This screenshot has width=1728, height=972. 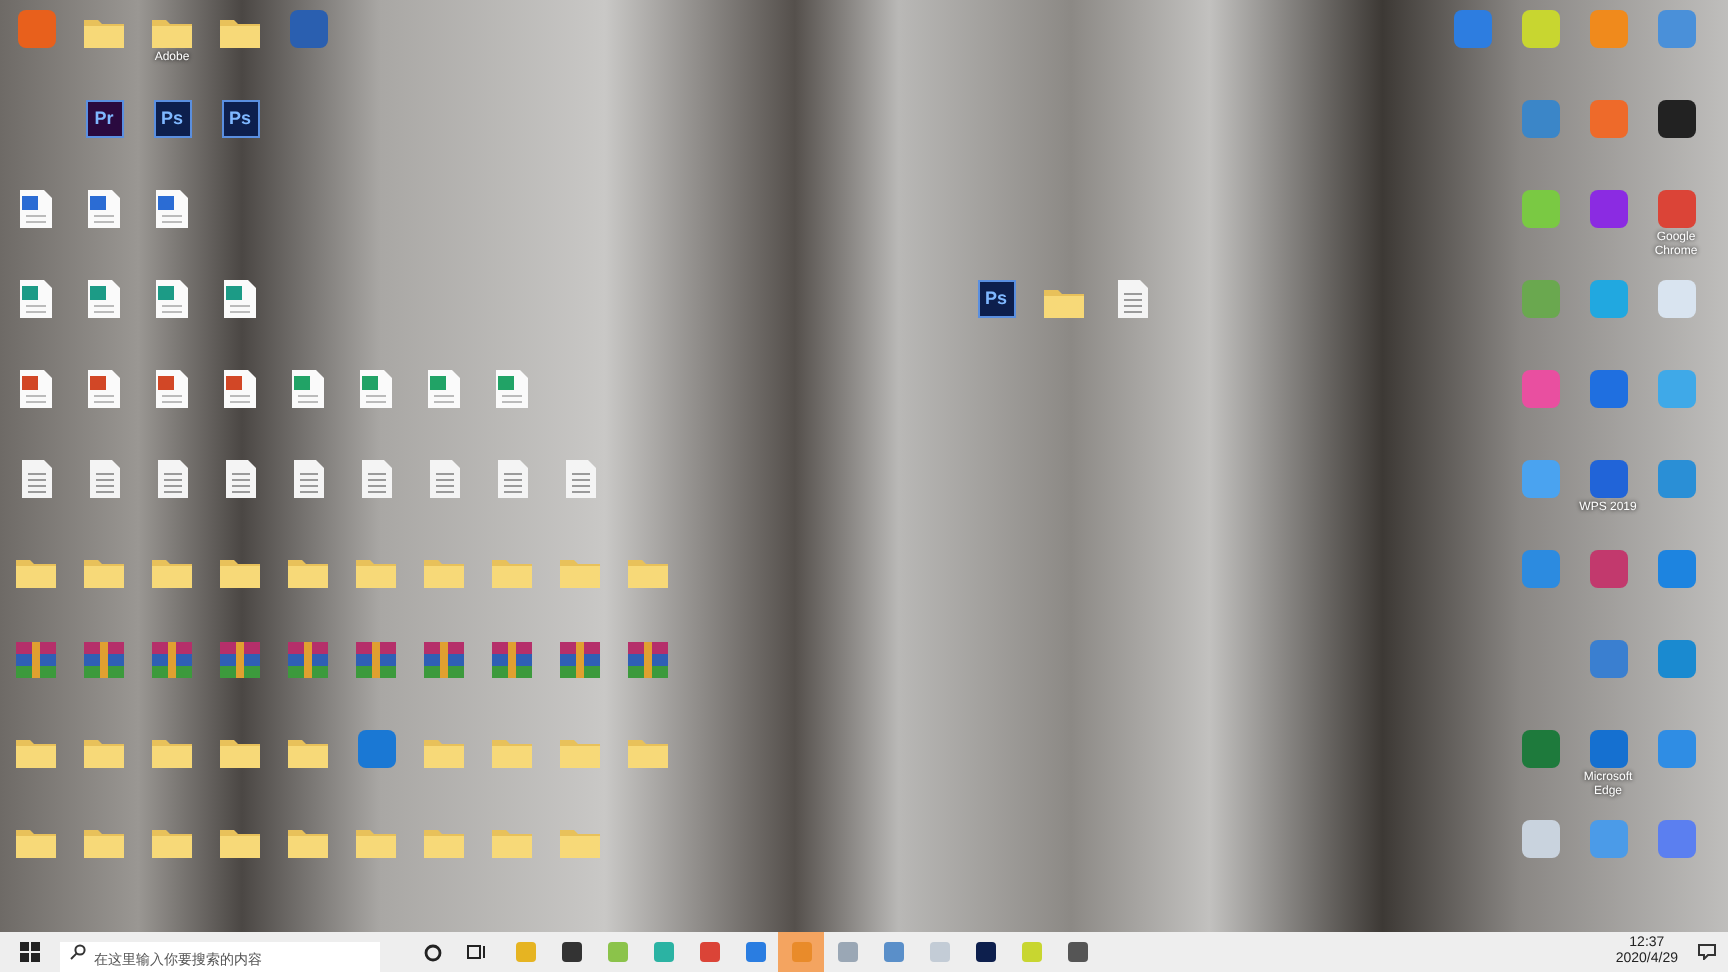 I want to click on app-logo: Pr, so click(x=104, y=119).